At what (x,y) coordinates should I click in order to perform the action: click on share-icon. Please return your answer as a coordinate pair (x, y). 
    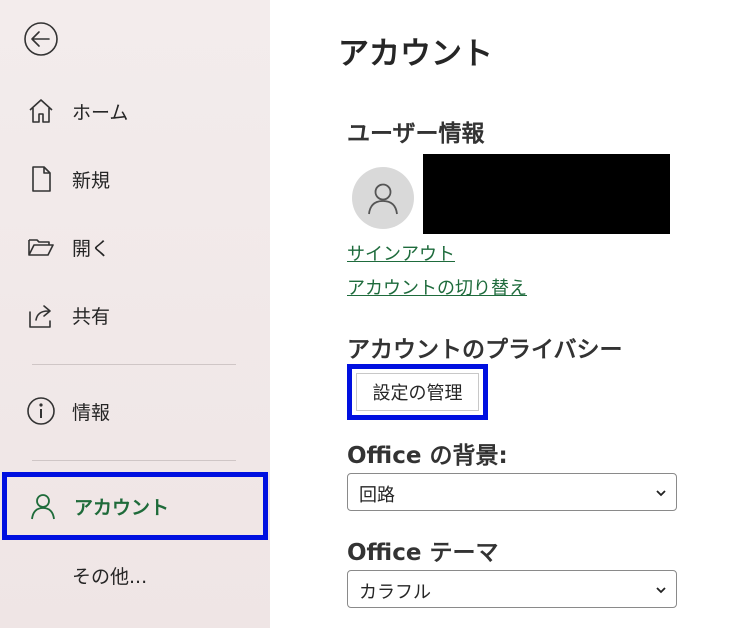
    Looking at the image, I should click on (41, 315).